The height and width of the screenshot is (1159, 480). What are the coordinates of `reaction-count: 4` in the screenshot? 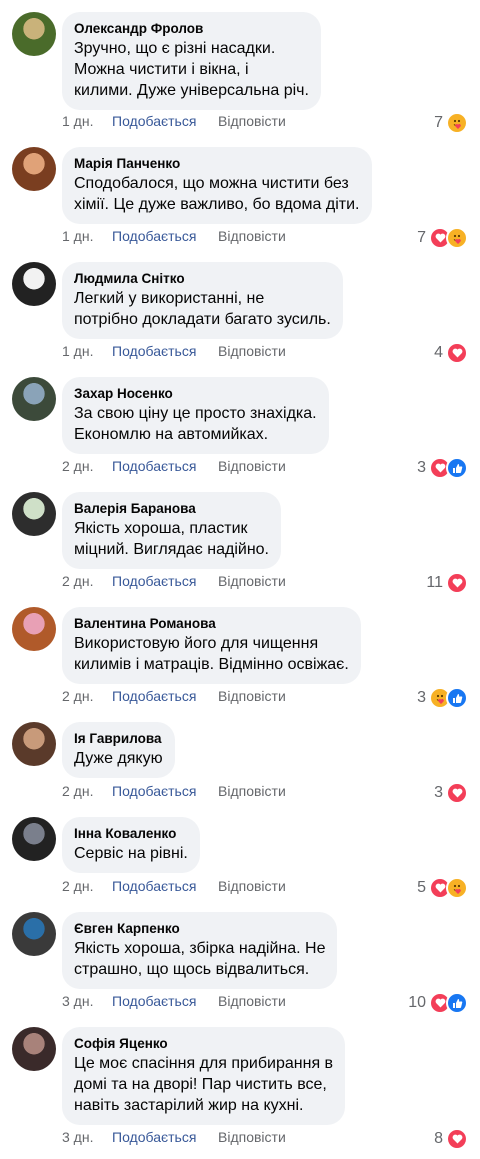 It's located at (438, 352).